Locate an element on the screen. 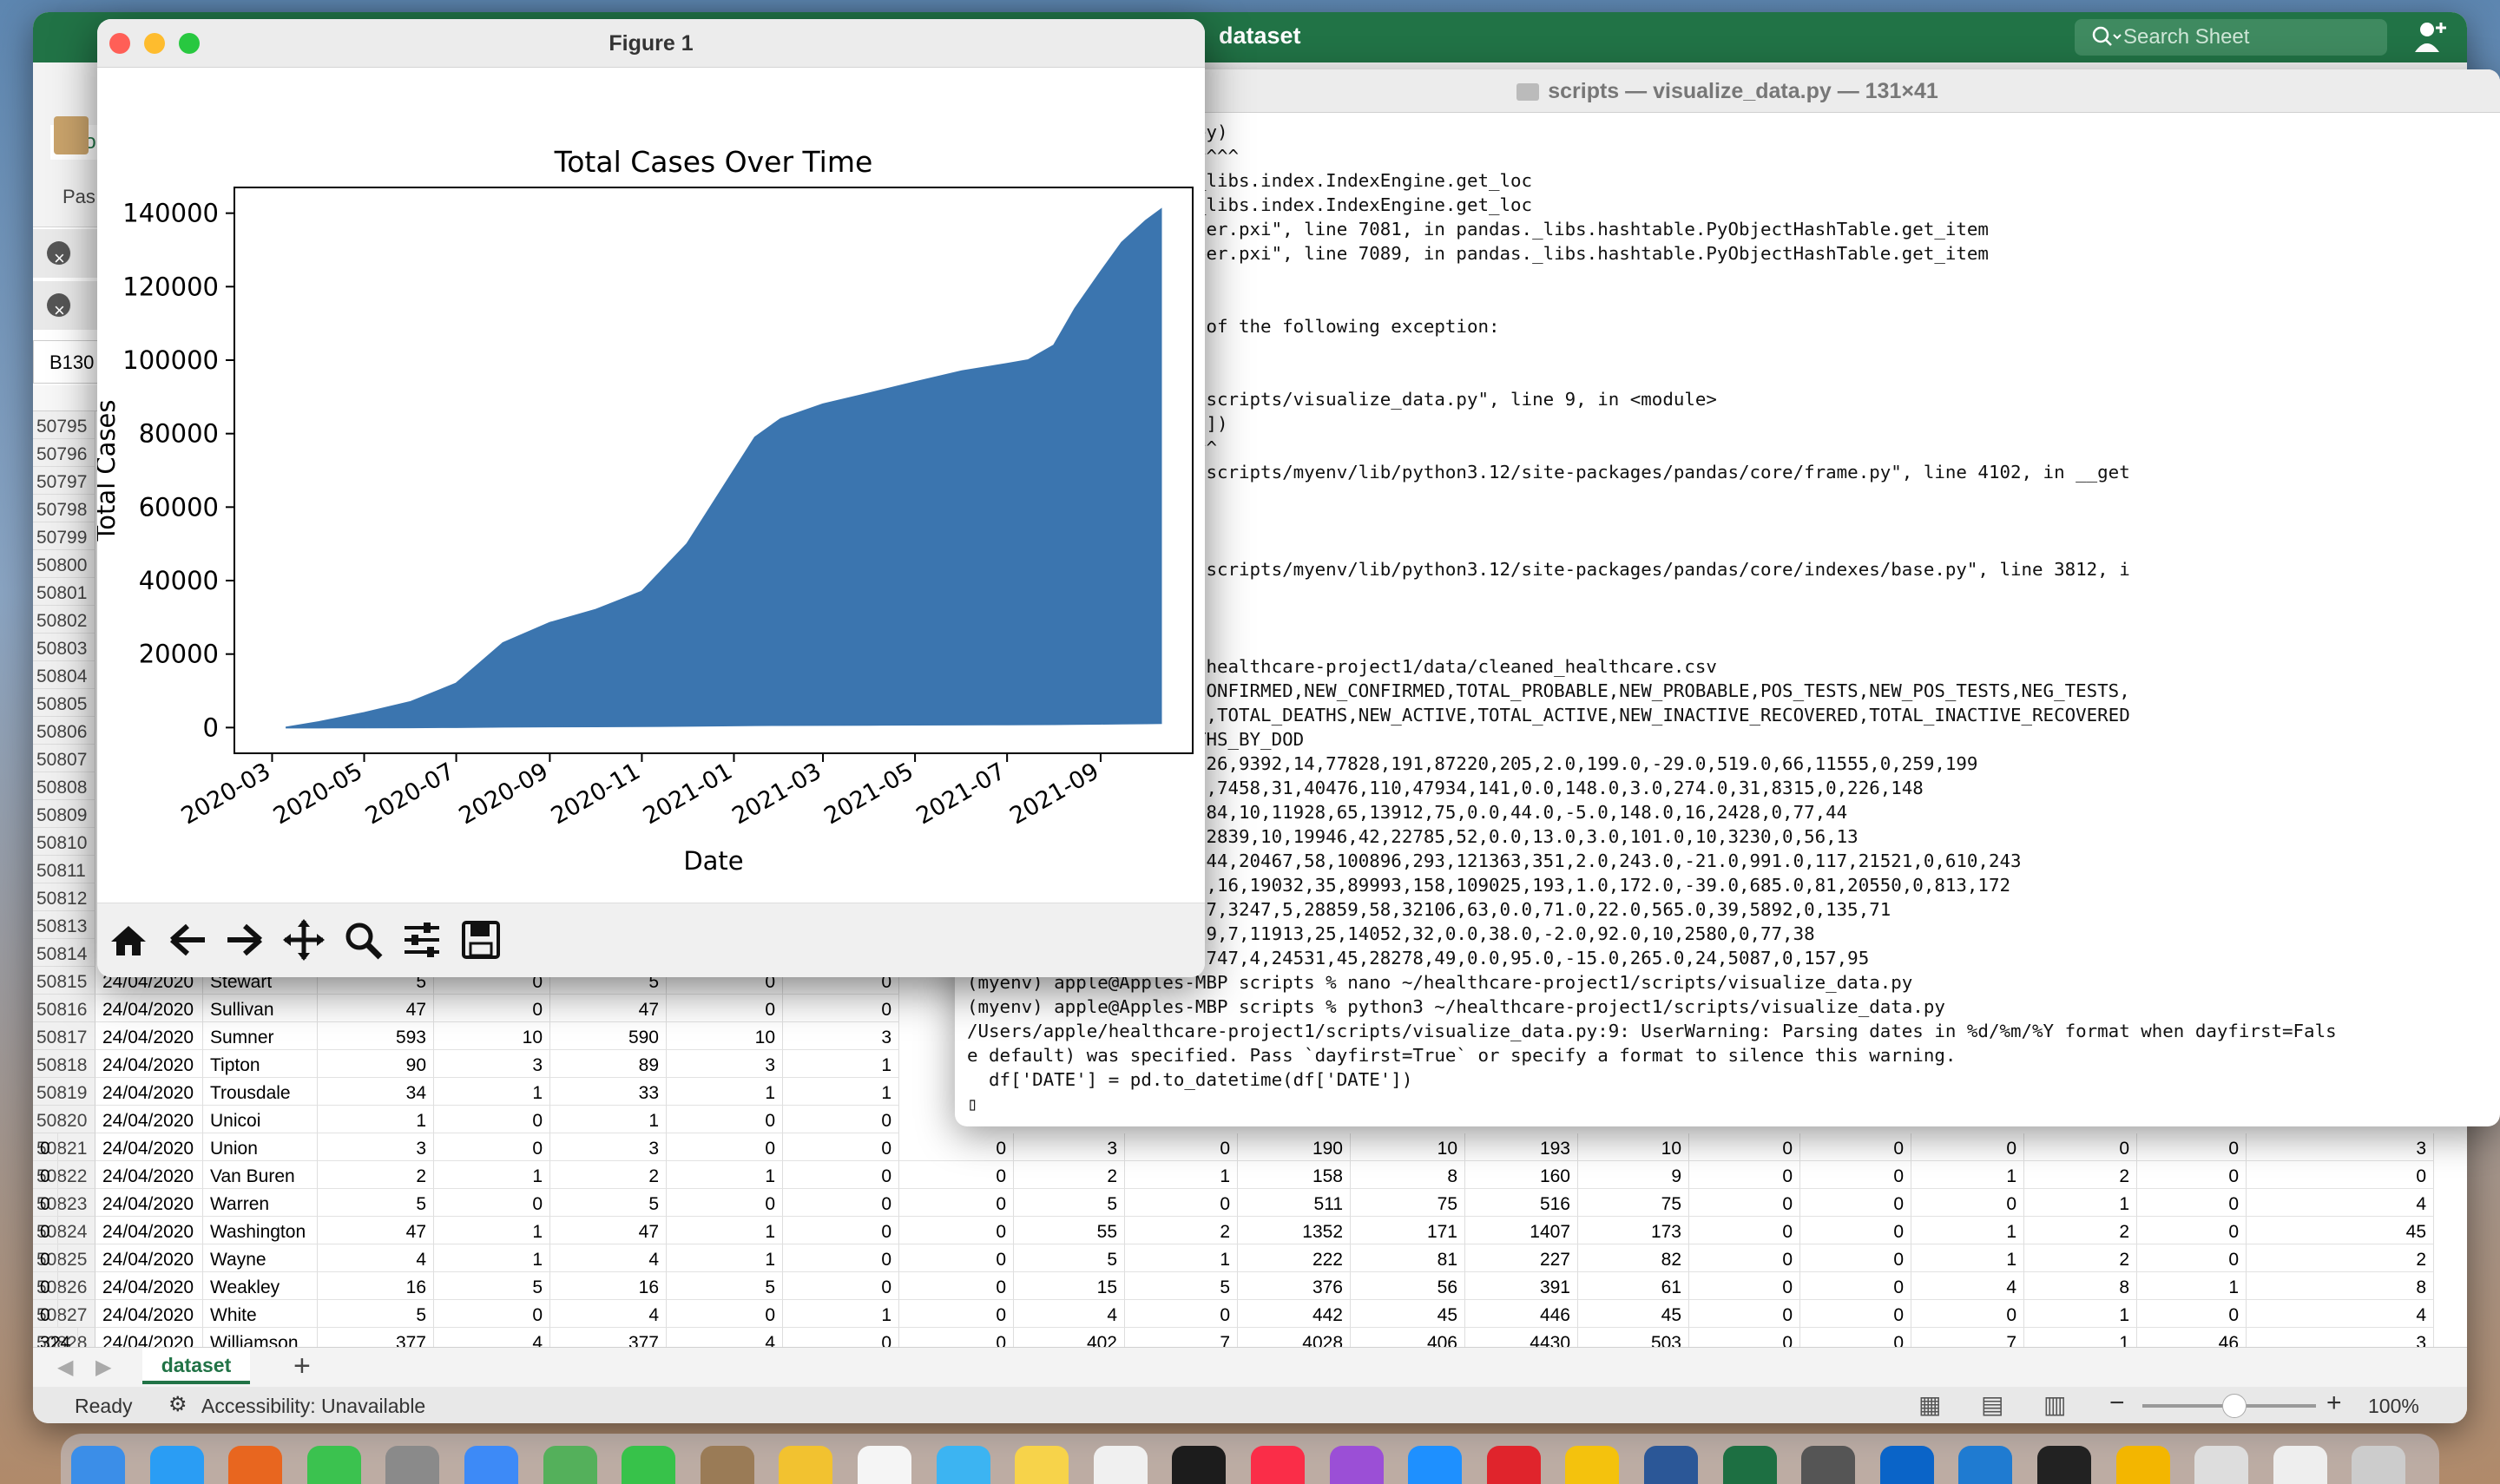 The width and height of the screenshot is (2500, 1484). podcasts-icon is located at coordinates (1356, 1465).